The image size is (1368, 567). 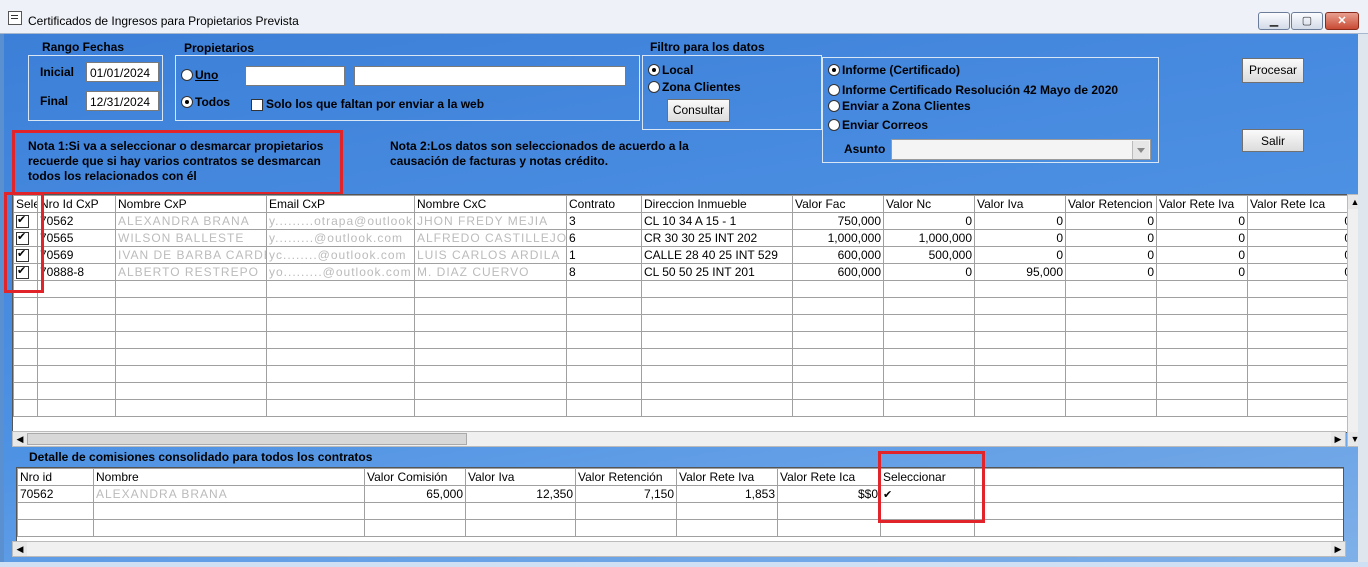 What do you see at coordinates (727, 477) in the screenshot?
I see `col2-valor-rete-iva: Valor Rete Iva` at bounding box center [727, 477].